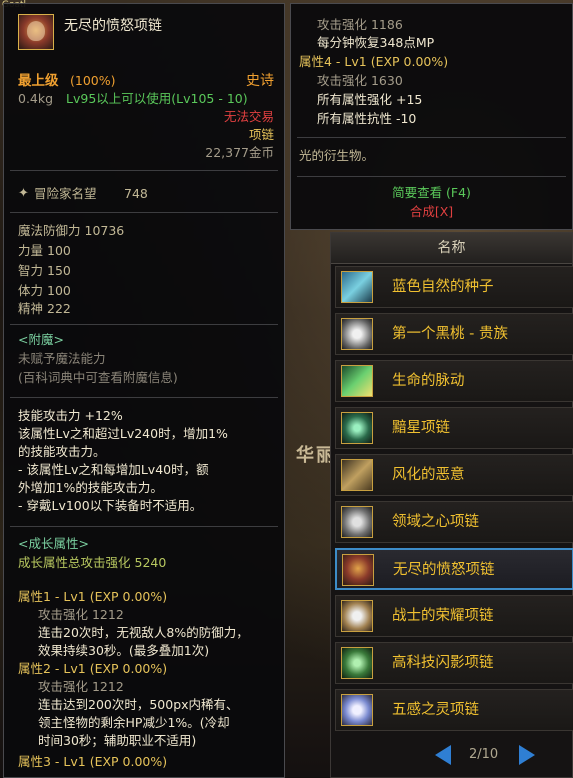  Describe the element at coordinates (123, 433) in the screenshot. I see `skill-line: 该属性Lv之和超过Lv240时，增加1%` at that location.